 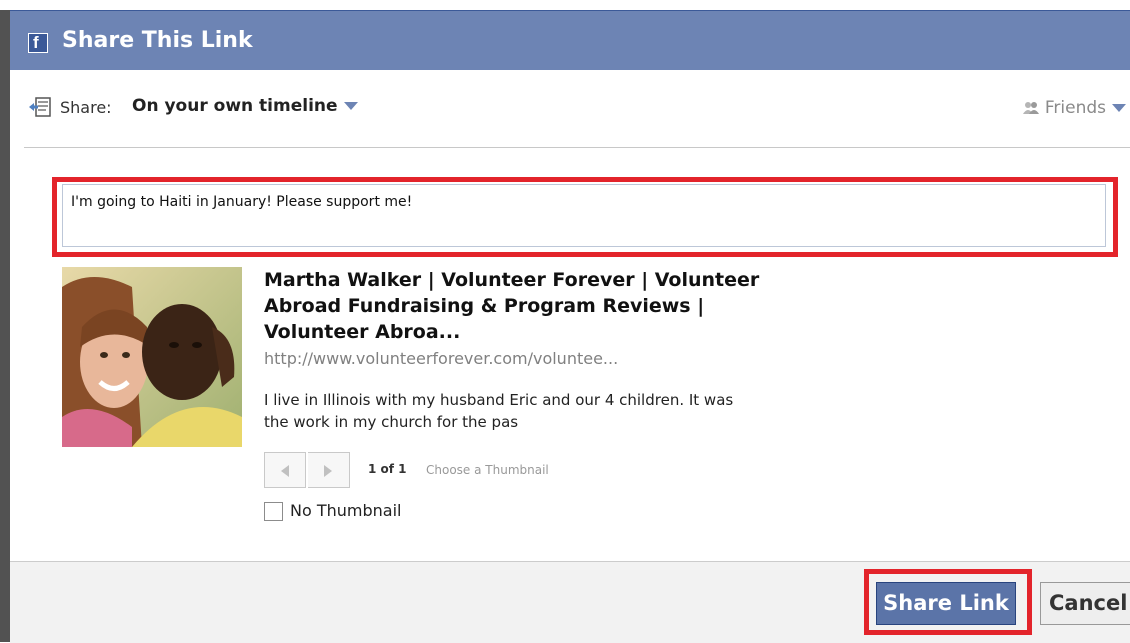 I want to click on arrow-left-icon, so click(x=285, y=471).